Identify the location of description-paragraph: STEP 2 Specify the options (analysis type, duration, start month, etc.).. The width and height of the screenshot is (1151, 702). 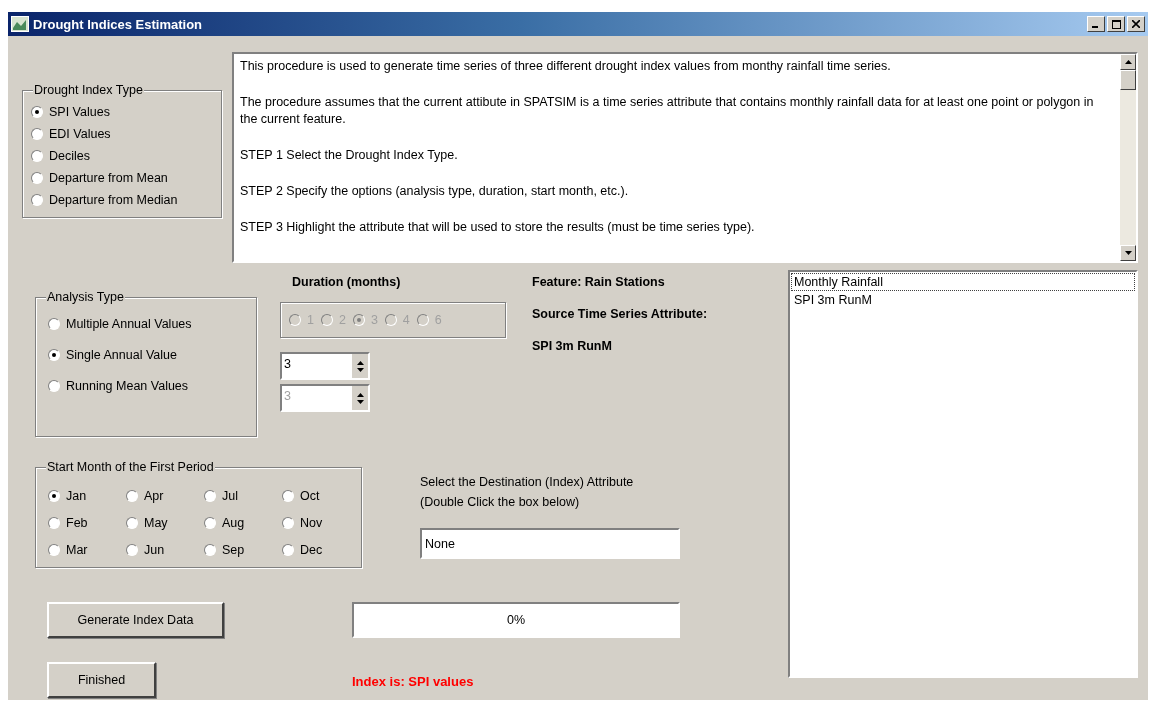
(435, 191).